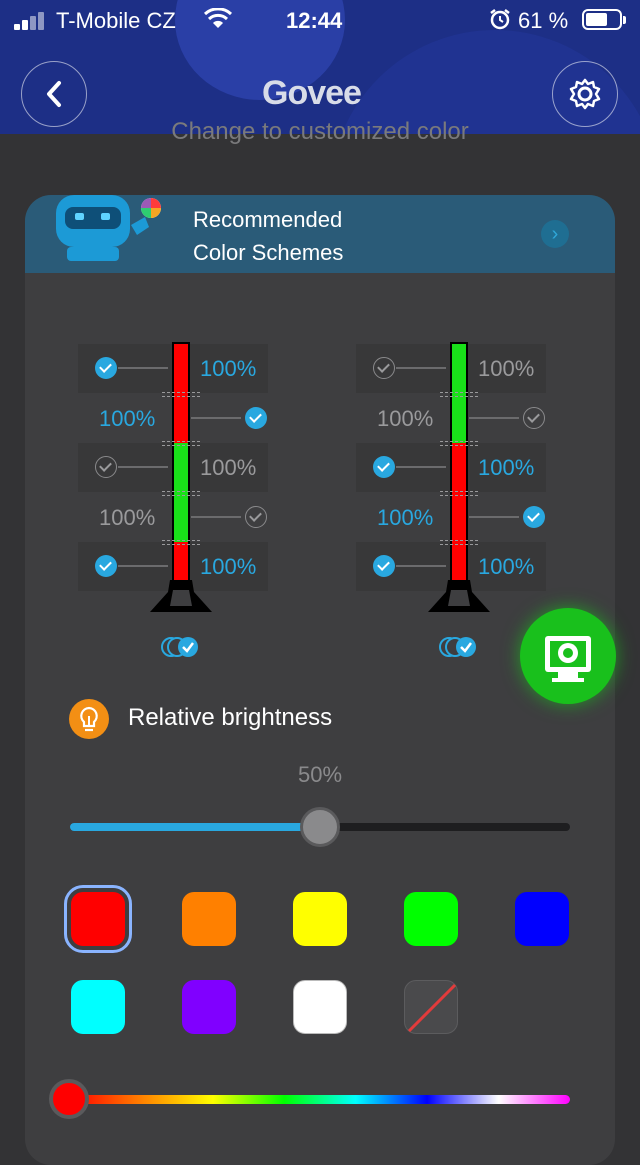 The image size is (640, 1165). What do you see at coordinates (268, 252) in the screenshot?
I see `banner-title-line2: Color Schemes` at bounding box center [268, 252].